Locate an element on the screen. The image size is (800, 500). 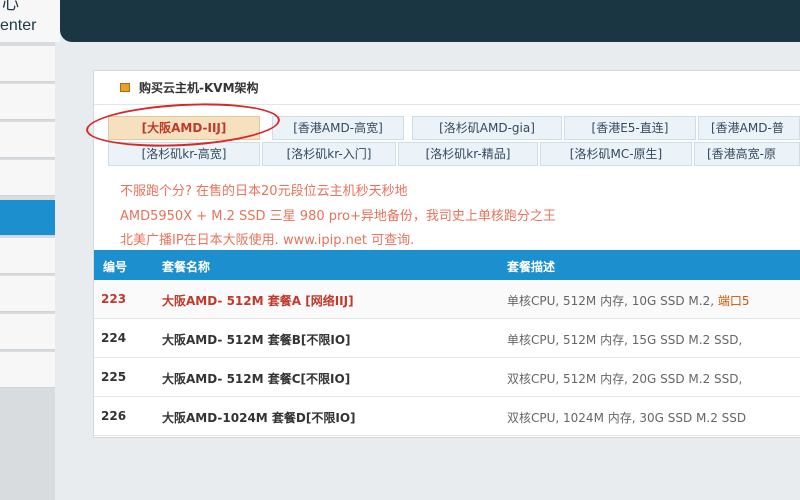
logo-en-text: enter is located at coordinates (18, 25).